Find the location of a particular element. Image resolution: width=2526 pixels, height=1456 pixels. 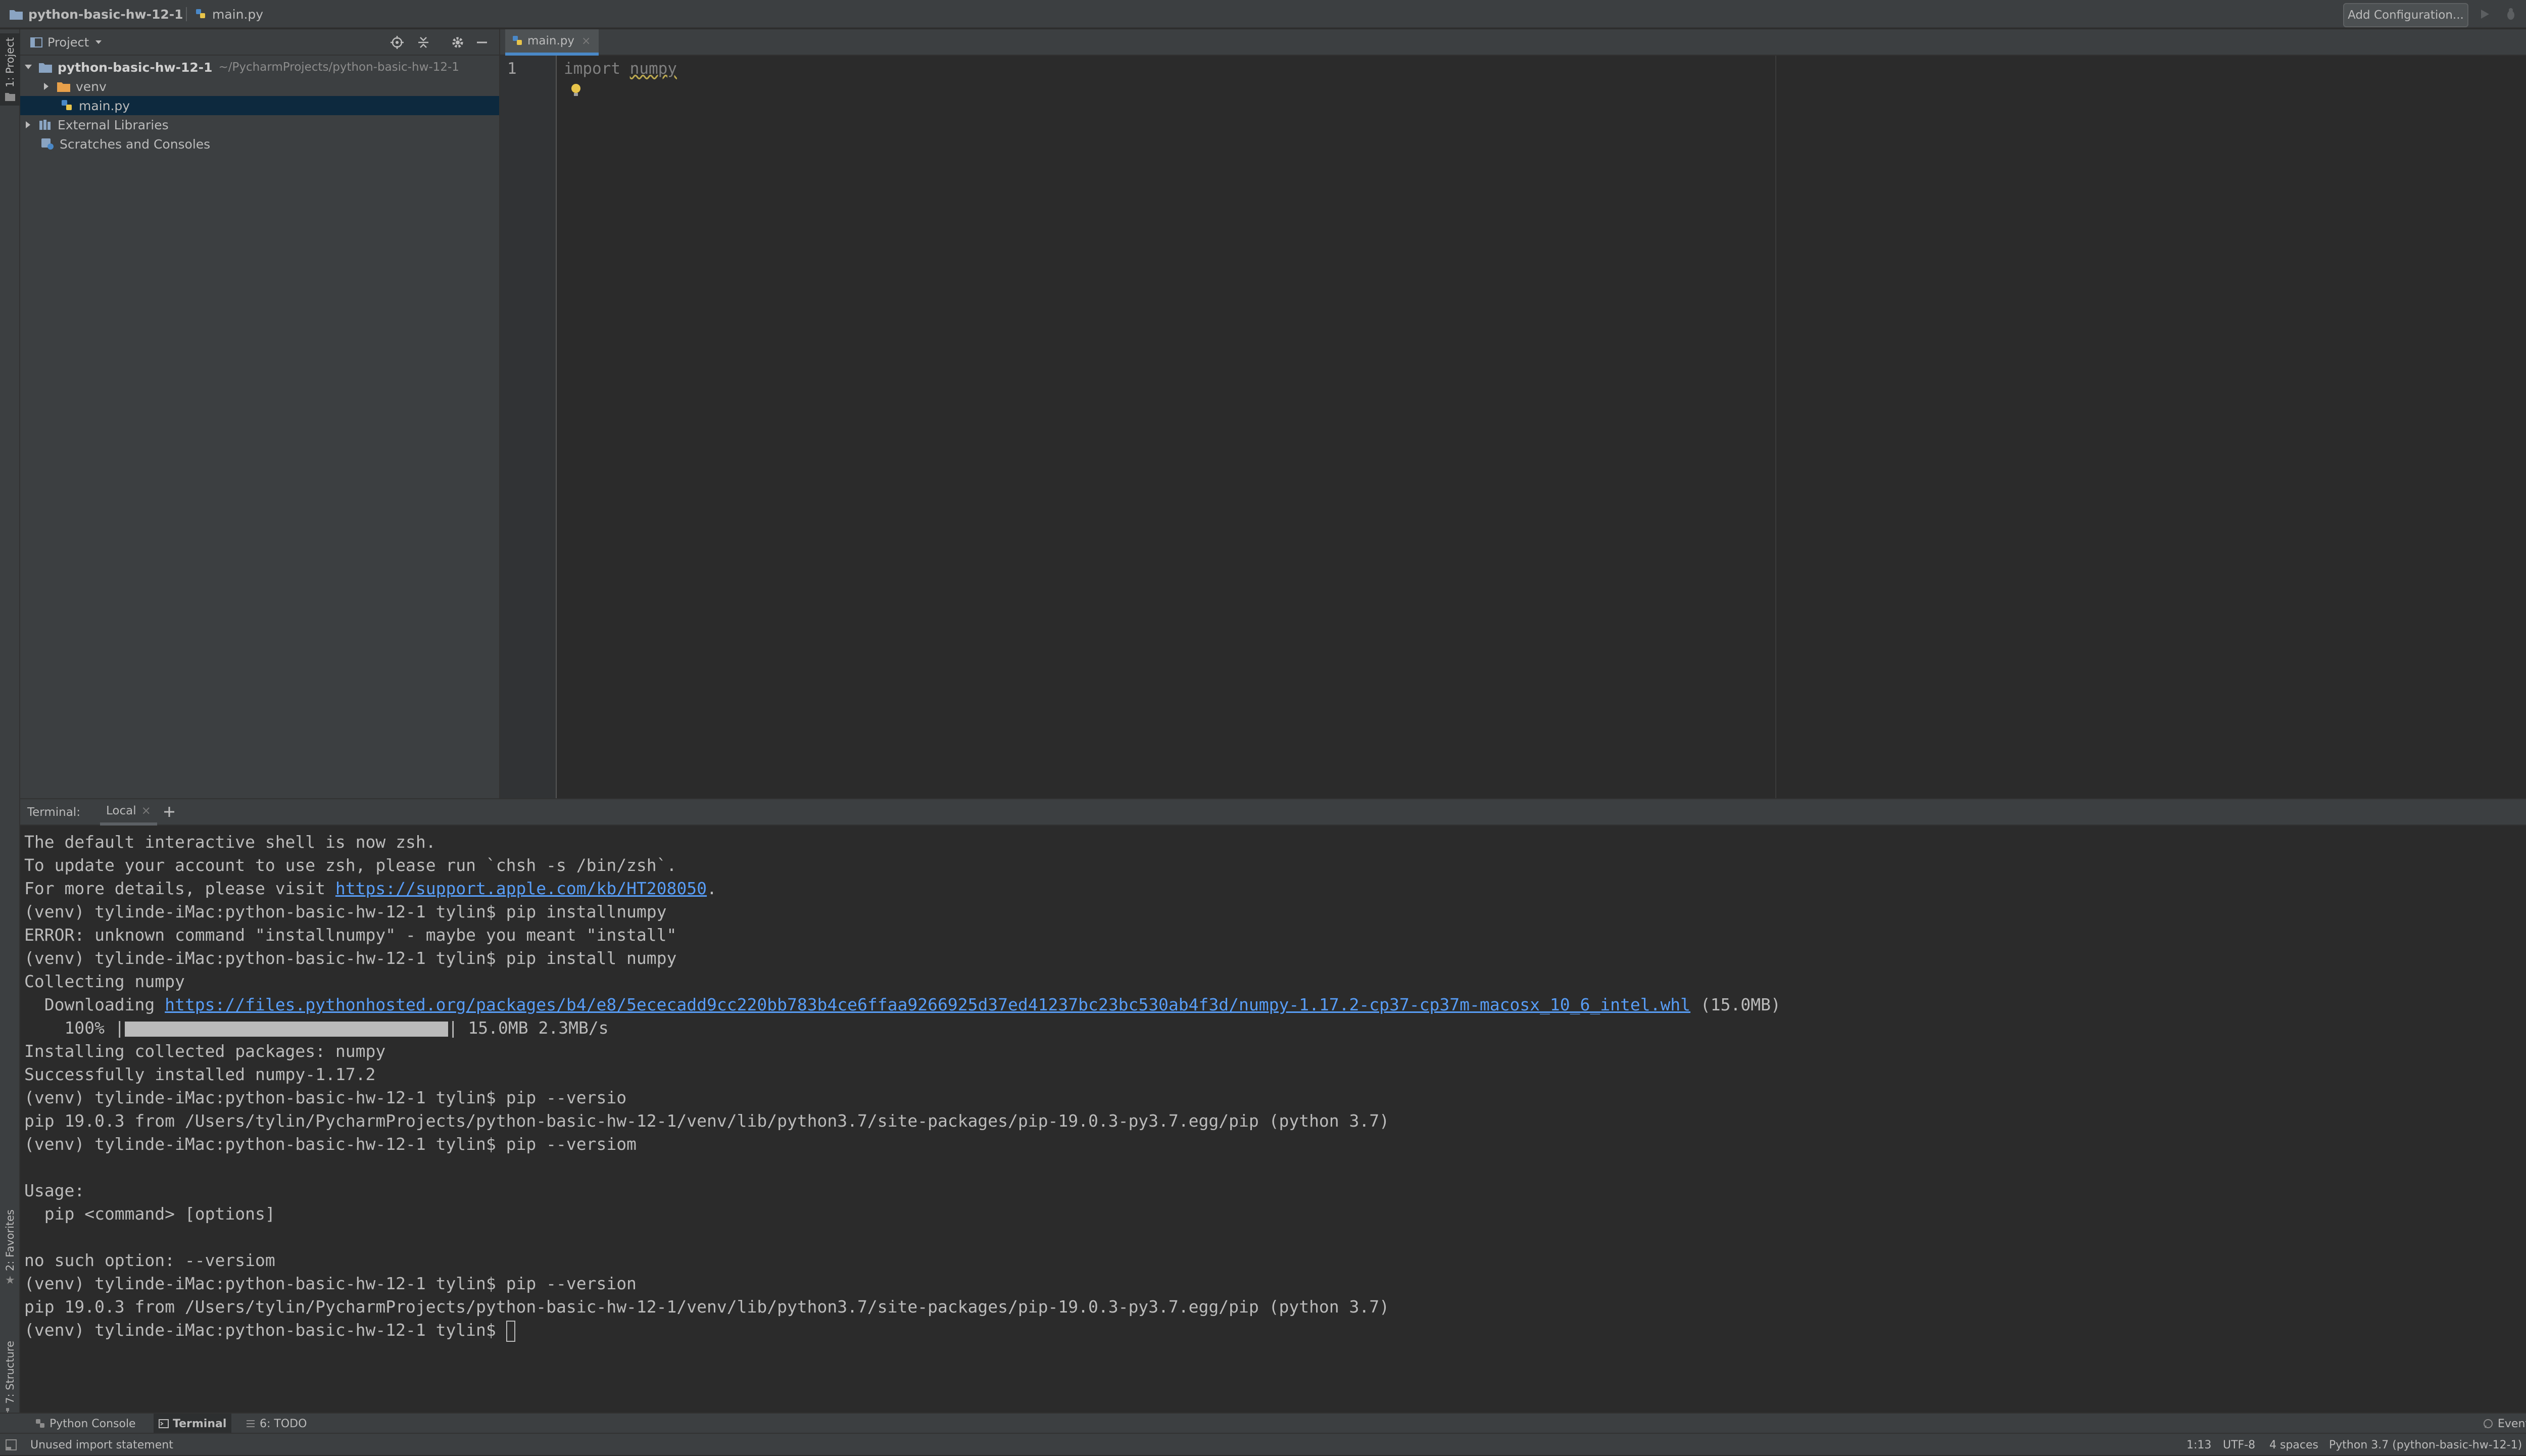

terminal-line: Successfully installed numpy-1.17.2 is located at coordinates (199, 1074).